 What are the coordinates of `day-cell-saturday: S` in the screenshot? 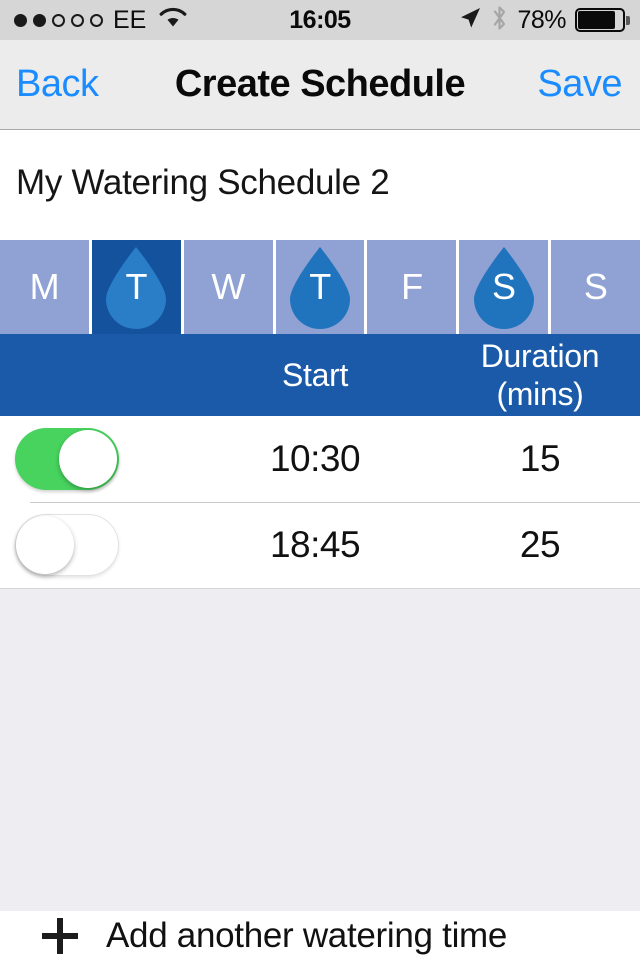 It's located at (504, 287).